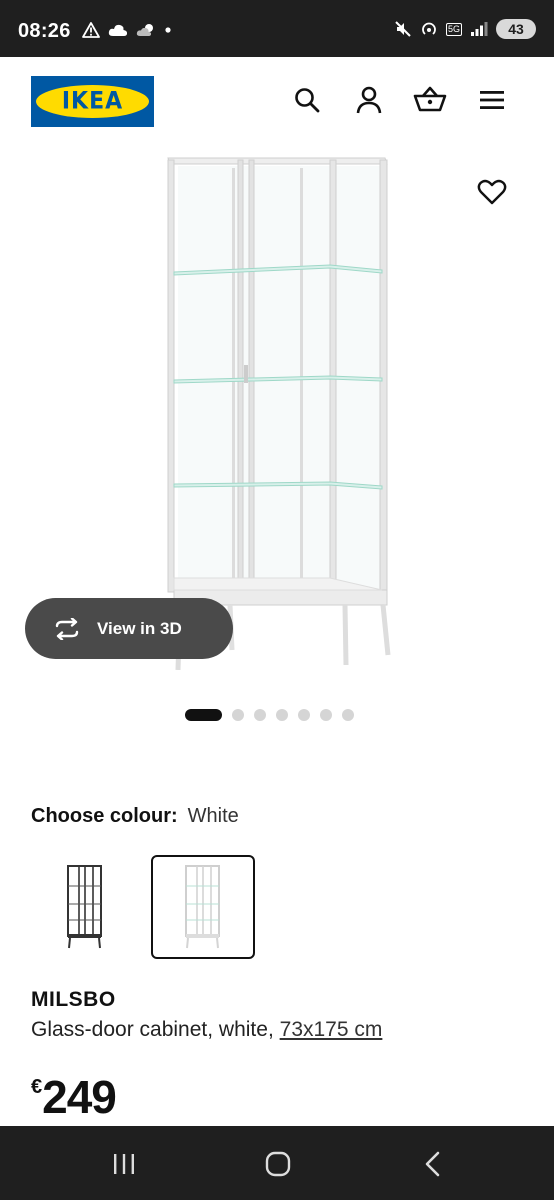 The width and height of the screenshot is (554, 1200). Describe the element at coordinates (479, 29) in the screenshot. I see `signal-icon` at that location.